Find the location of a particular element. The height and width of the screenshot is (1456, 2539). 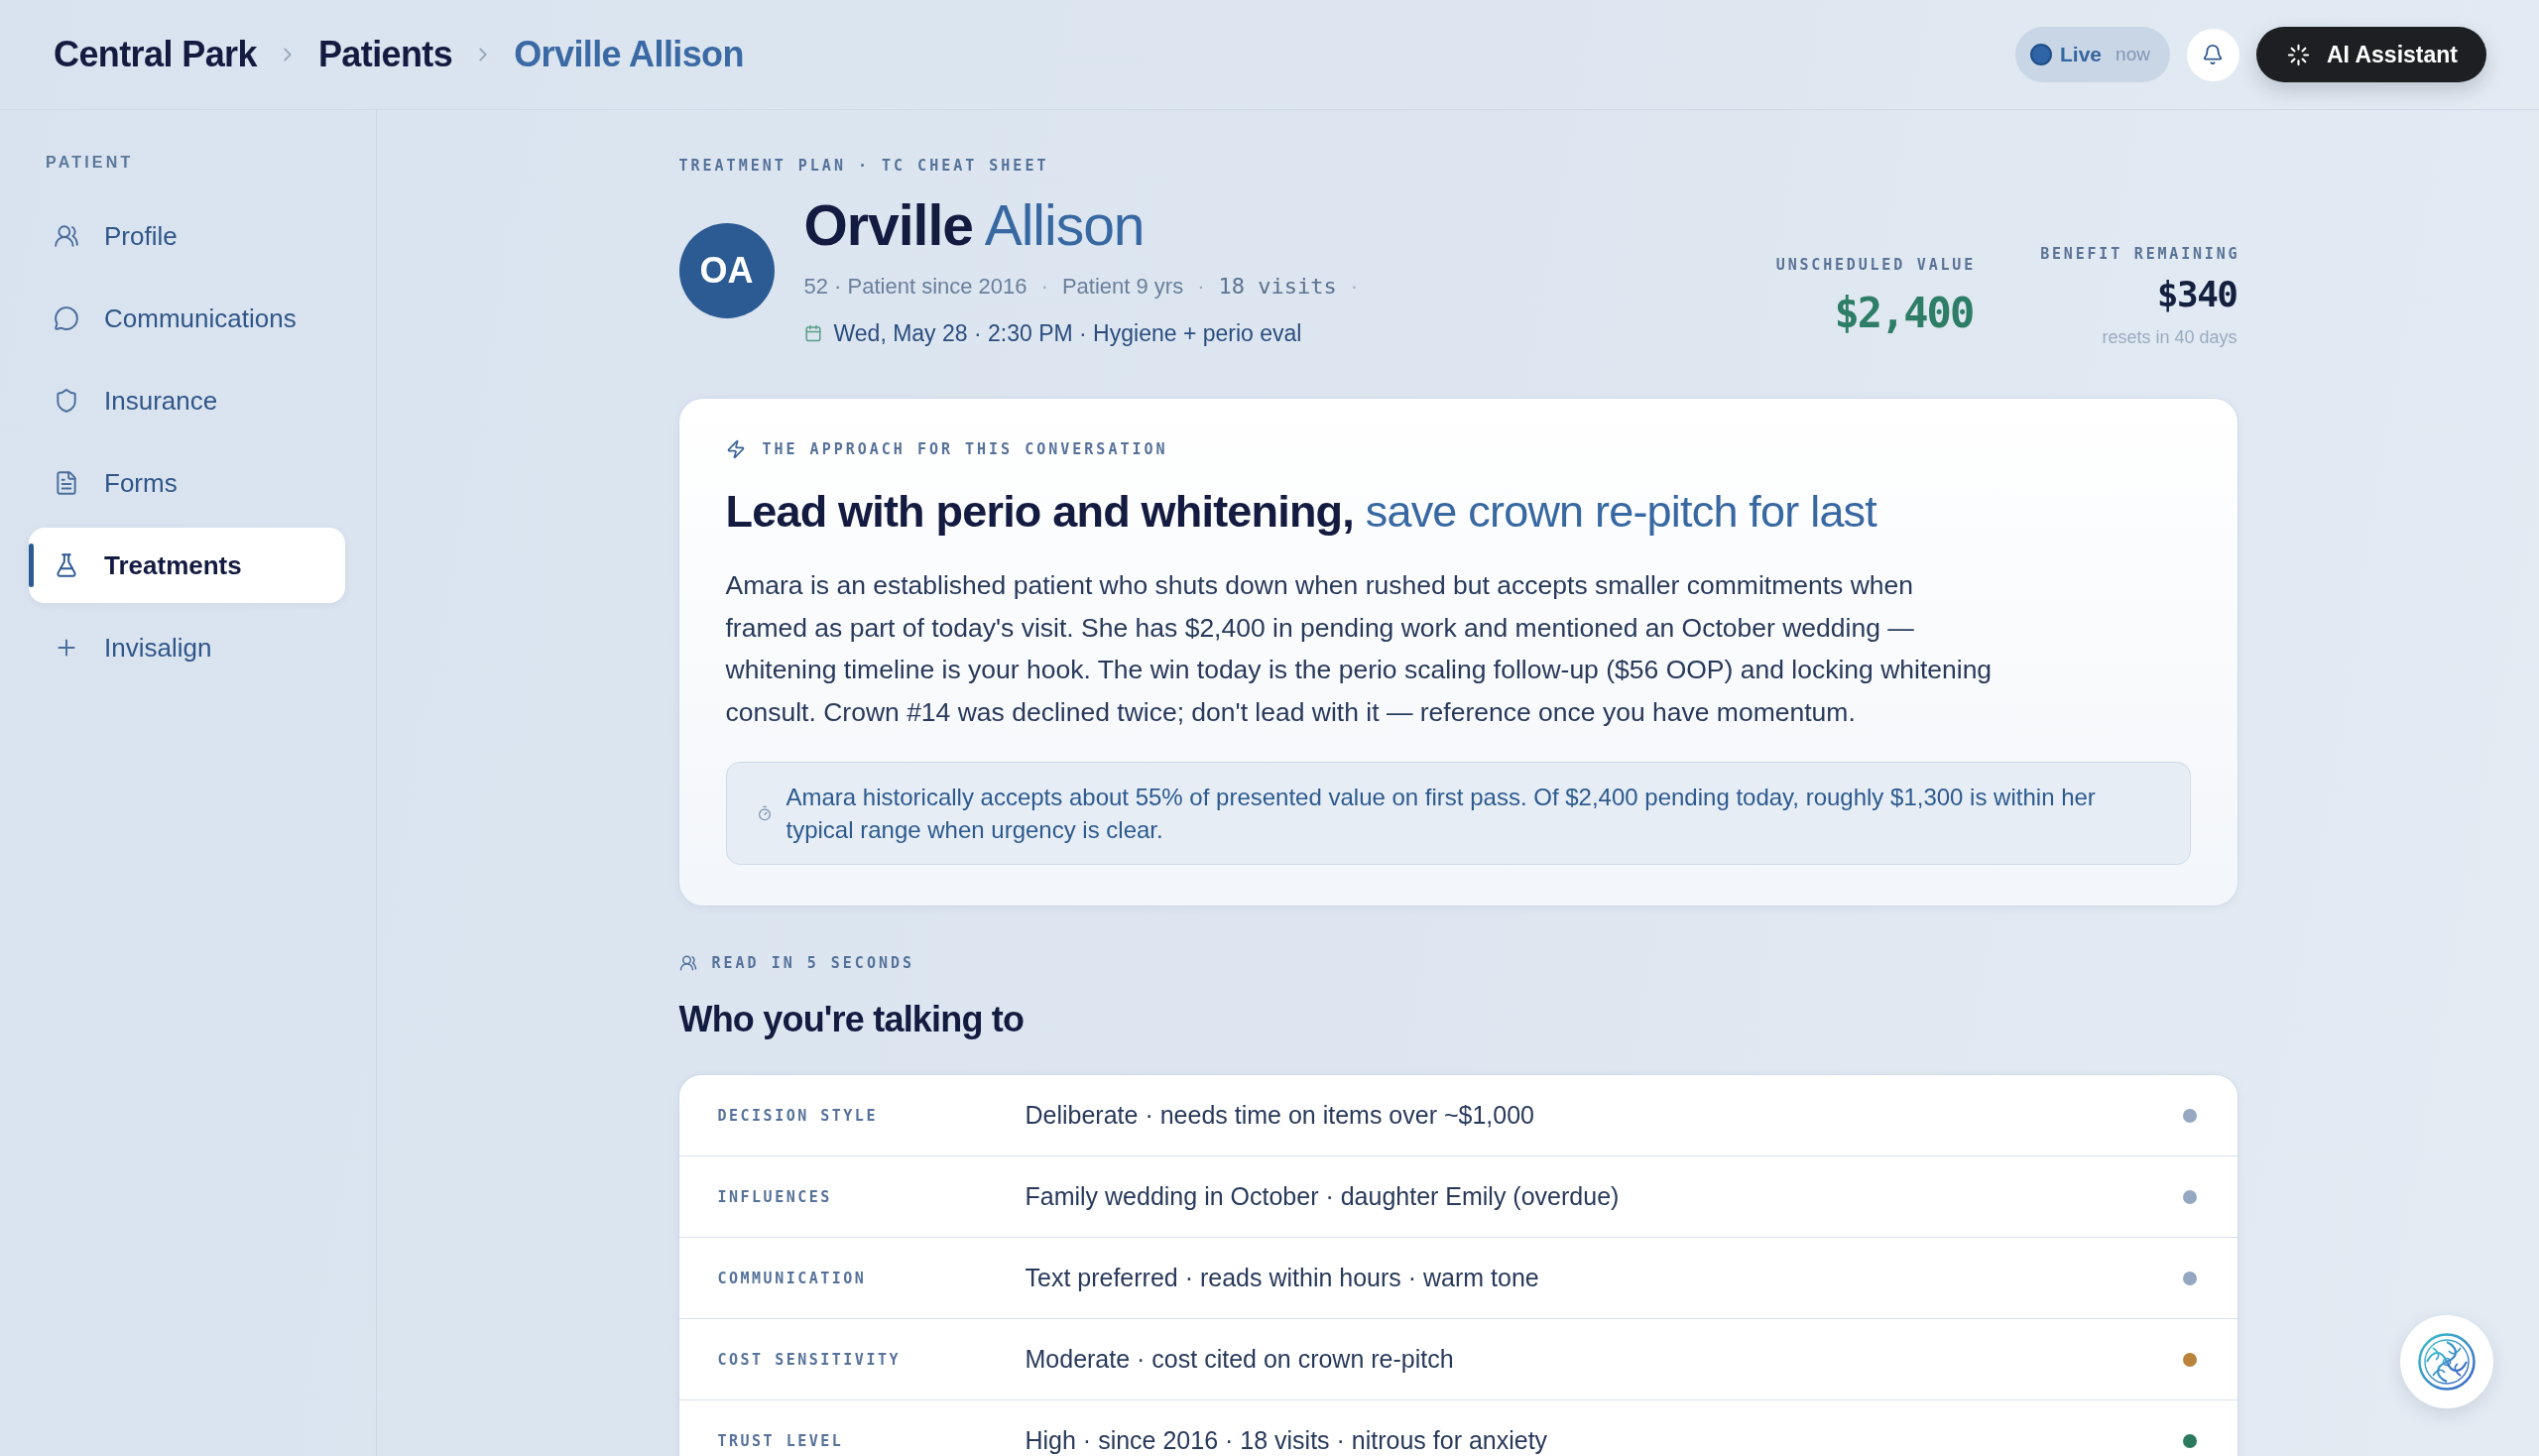

sidebar-heading: PATIENT is located at coordinates (90, 163).